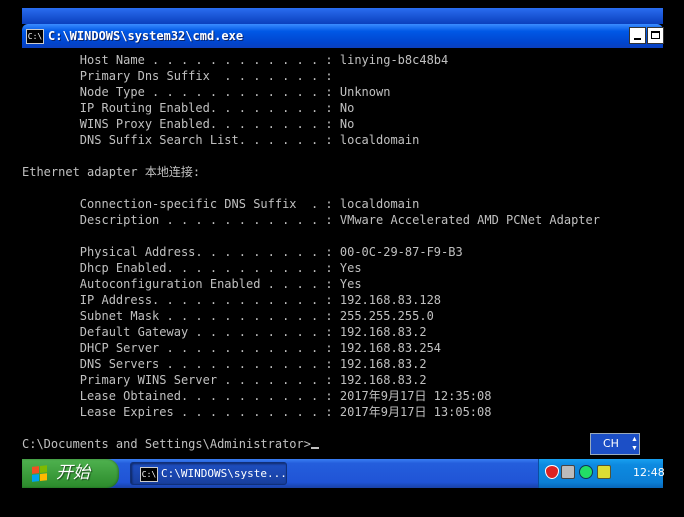 The image size is (684, 517). I want to click on window-titlebar: C:\ C:\WINDOWS\system32\cmd.exe, so click(343, 36).